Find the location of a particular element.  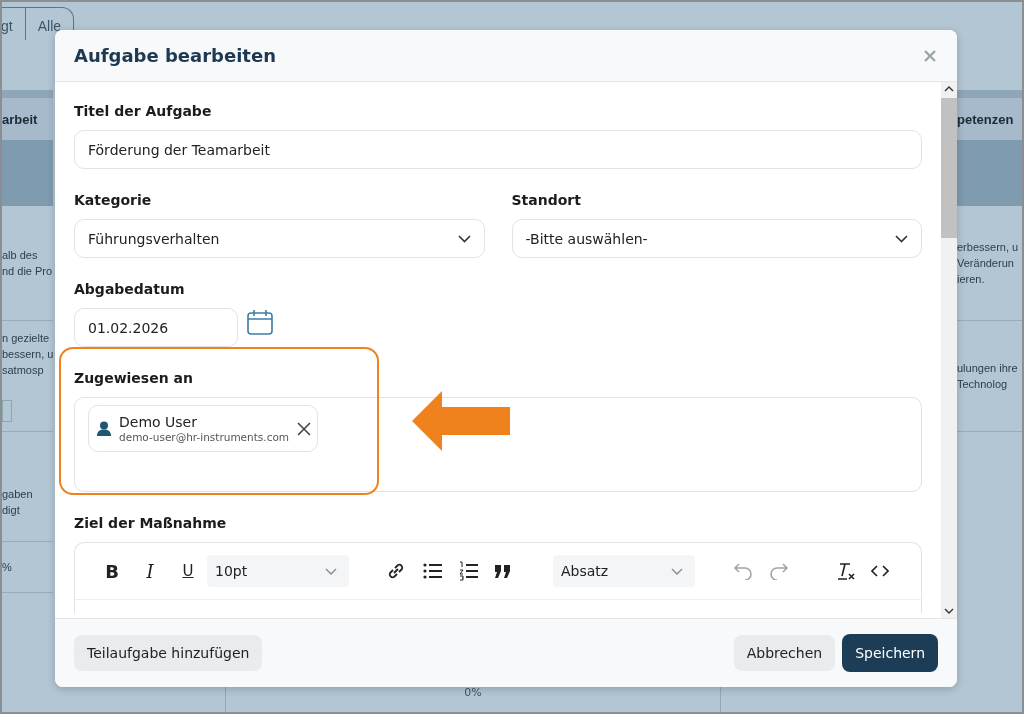

select-field: Führungsverhalten is located at coordinates (279, 238).